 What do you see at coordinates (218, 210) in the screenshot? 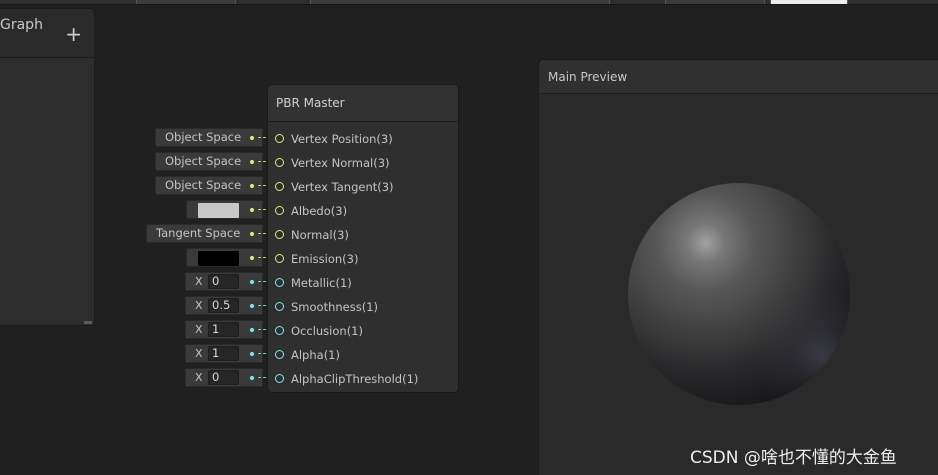
I see `albedo-color-swatch` at bounding box center [218, 210].